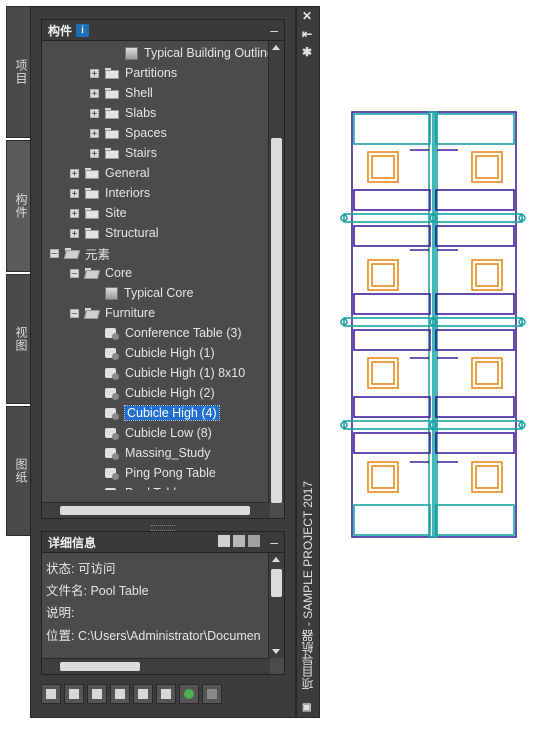 The image size is (547, 734). Describe the element at coordinates (141, 293) in the screenshot. I see `tree-item: Typical Core` at that location.